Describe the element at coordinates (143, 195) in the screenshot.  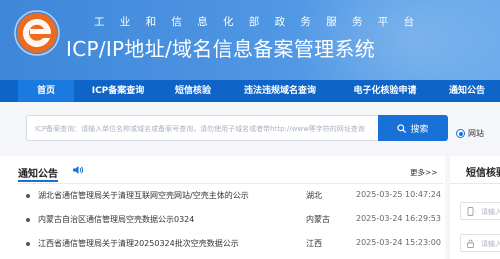
I see `notice-item-title: 湖北省通信管理局关于清理互联网空壳网站/空壳主体的公示` at that location.